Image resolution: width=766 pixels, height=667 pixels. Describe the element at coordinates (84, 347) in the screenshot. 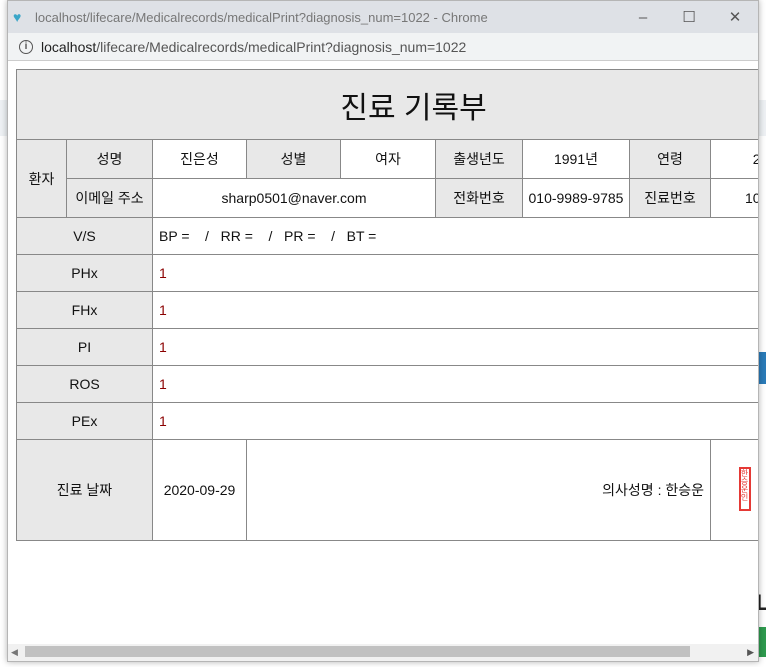

I see `pi-label: PI` at that location.